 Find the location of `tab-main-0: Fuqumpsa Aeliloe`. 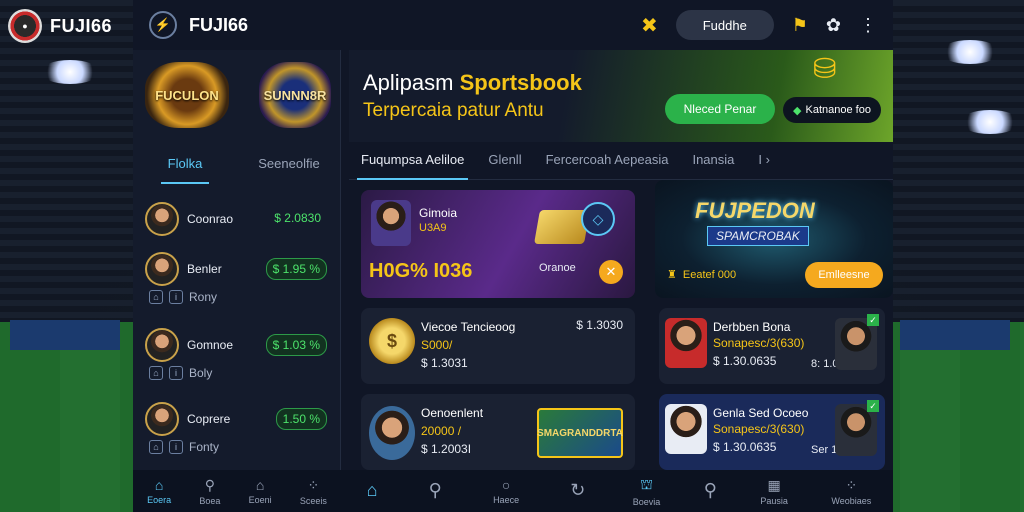

tab-main-0: Fuqumpsa Aeliloe is located at coordinates (412, 161).